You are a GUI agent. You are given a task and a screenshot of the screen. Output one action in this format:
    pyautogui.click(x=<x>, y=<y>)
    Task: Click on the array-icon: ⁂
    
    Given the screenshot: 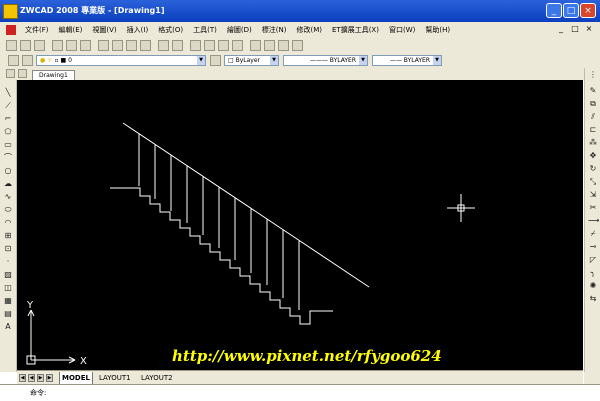 What is the action you would take?
    pyautogui.click(x=593, y=143)
    